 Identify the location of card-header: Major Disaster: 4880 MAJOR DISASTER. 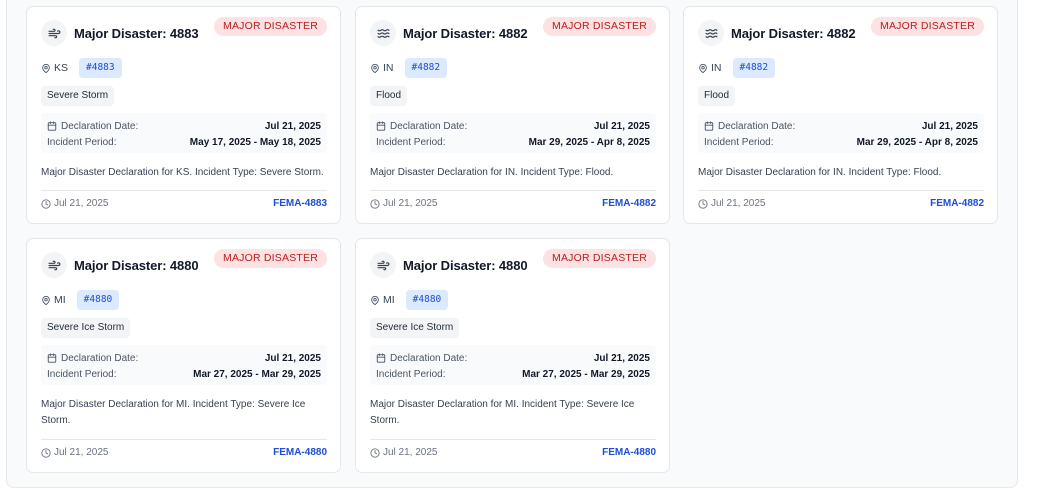
(184, 263).